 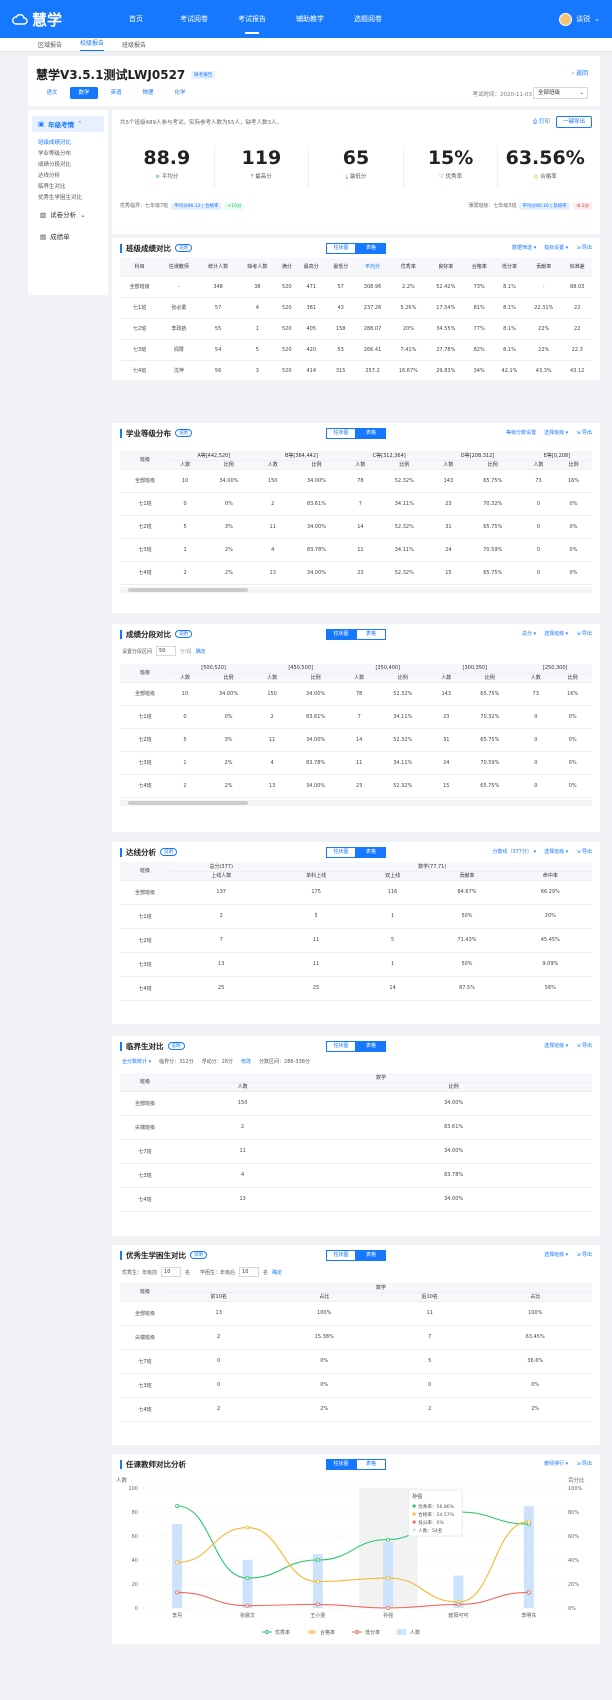 I want to click on sidebar-item-grade-dist: 学业等级分布, so click(x=68, y=154).